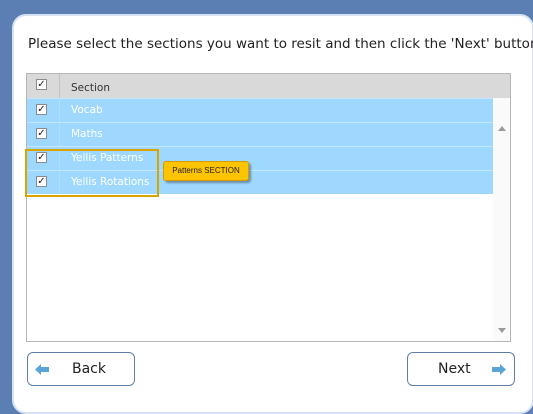  I want to click on section-column-header: Section, so click(91, 88).